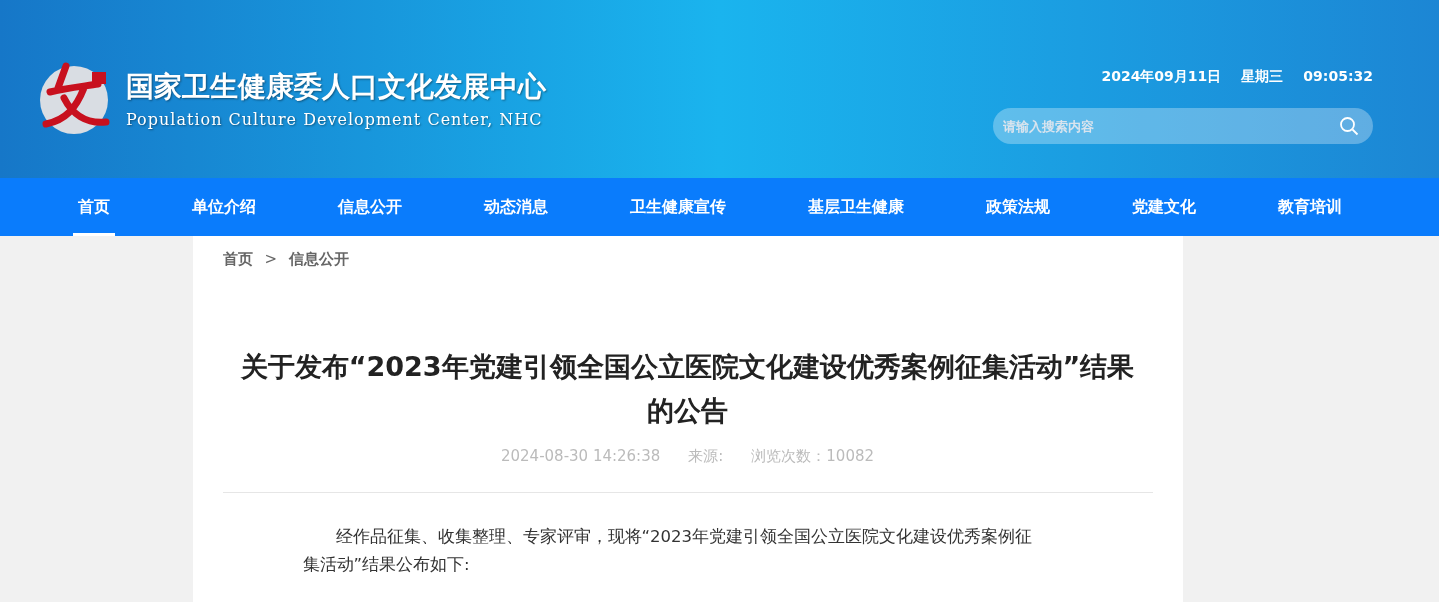 The width and height of the screenshot is (1439, 602). What do you see at coordinates (678, 207) in the screenshot?
I see `nav-tab: 卫生健康宣传` at bounding box center [678, 207].